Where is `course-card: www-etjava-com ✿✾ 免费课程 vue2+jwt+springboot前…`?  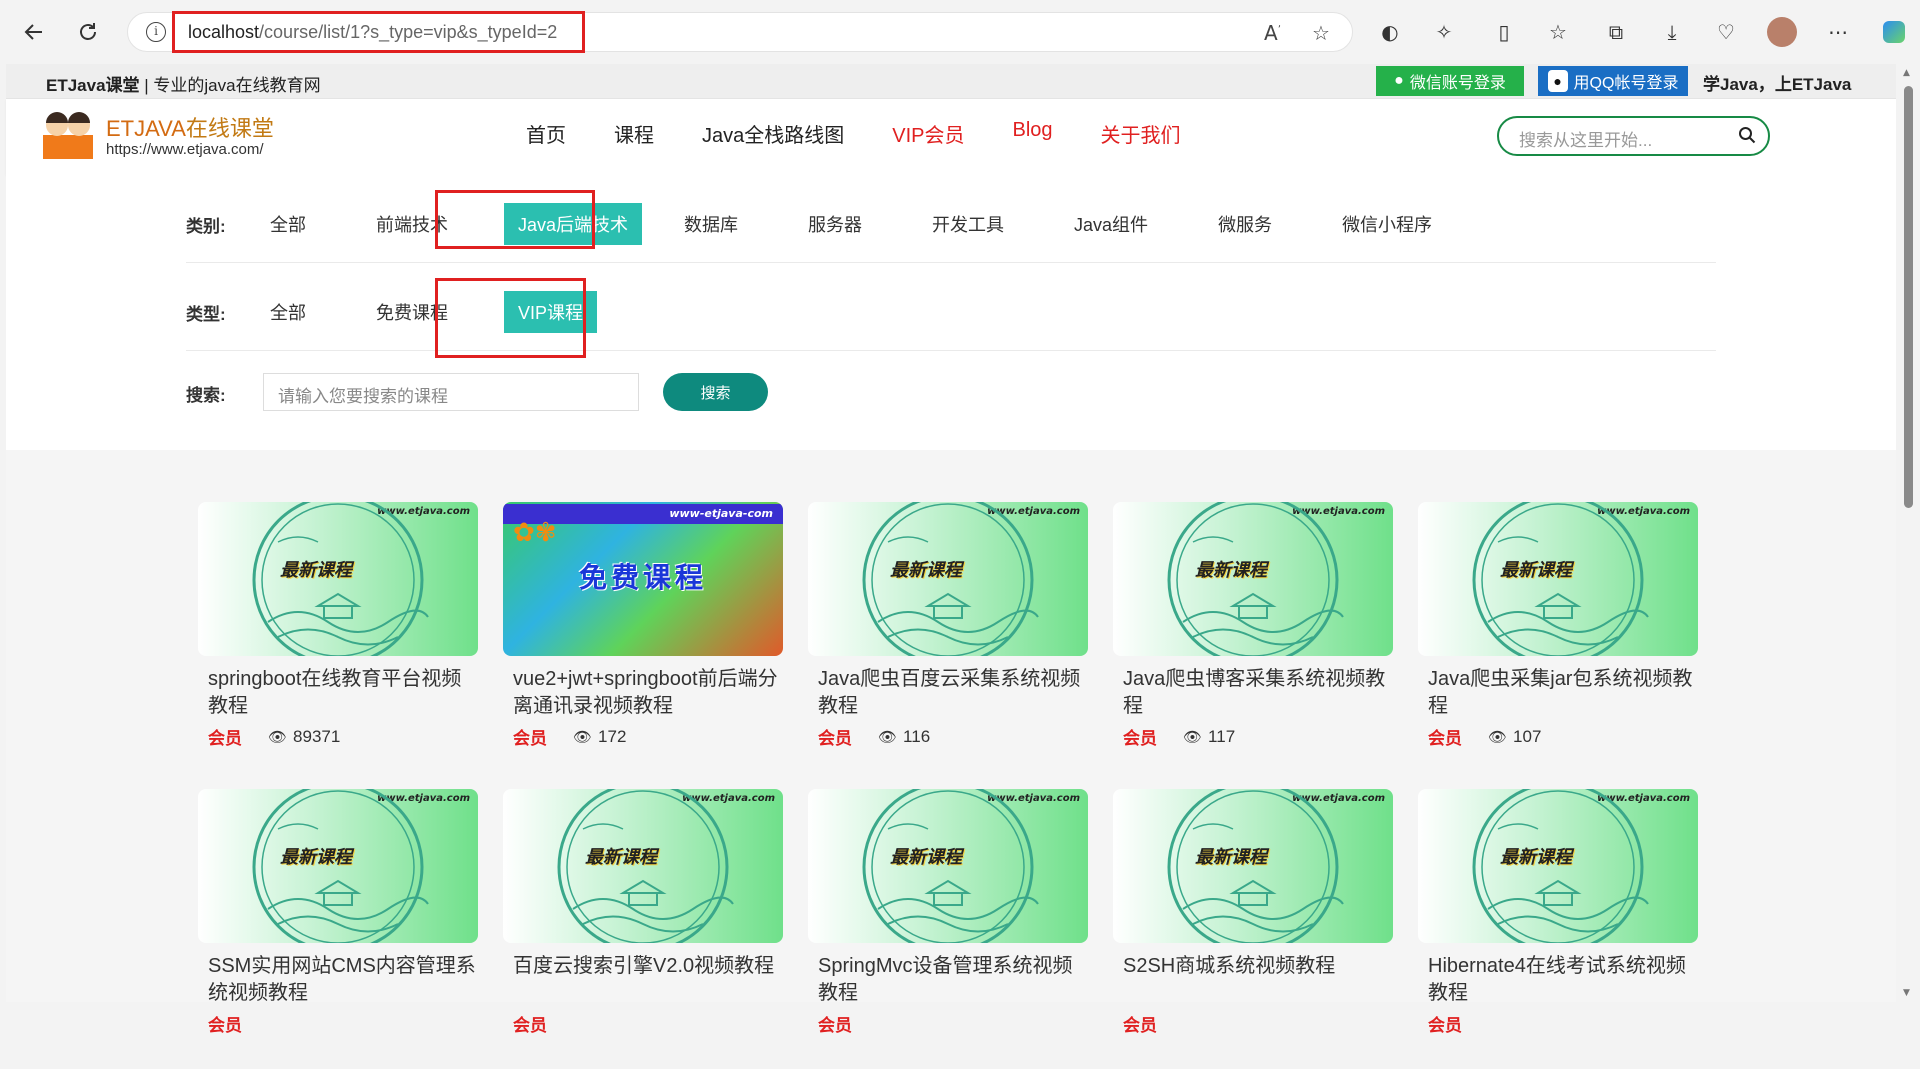 course-card: www-etjava-com ✿✾ 免费课程 vue2+jwt+springboot前… is located at coordinates (643, 642).